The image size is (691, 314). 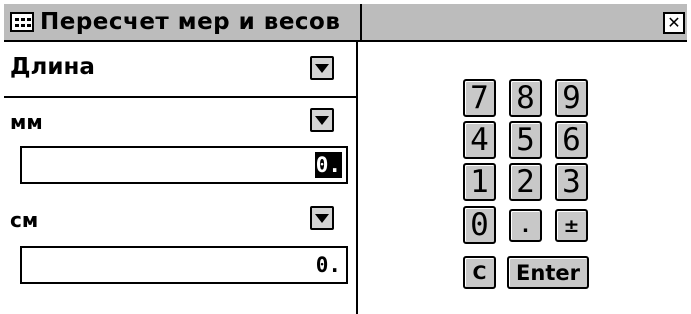 What do you see at coordinates (26, 122) in the screenshot?
I see `unit-label-1: мм` at bounding box center [26, 122].